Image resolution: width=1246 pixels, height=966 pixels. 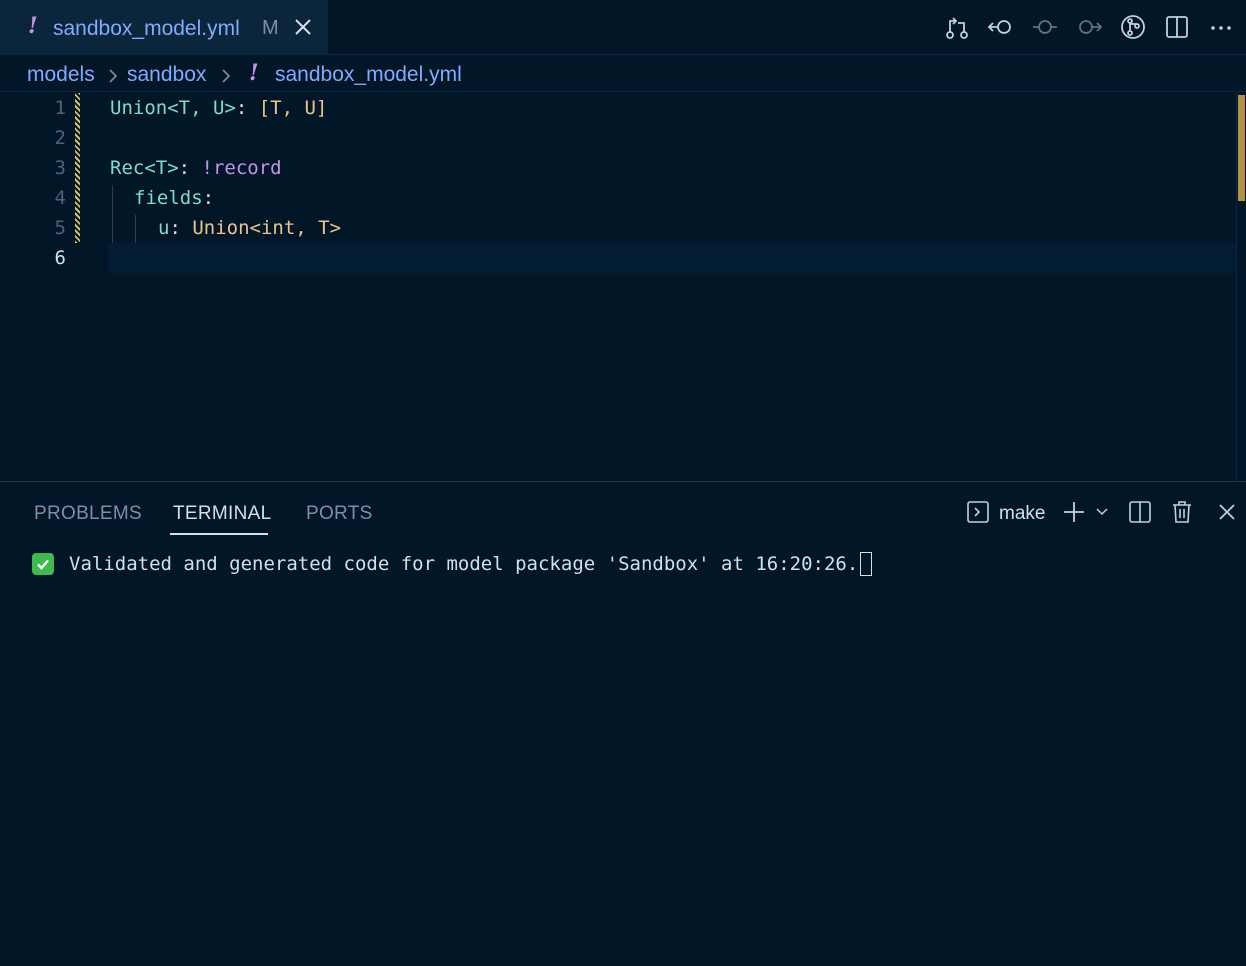 I want to click on split-editor-icon, so click(x=1177, y=27).